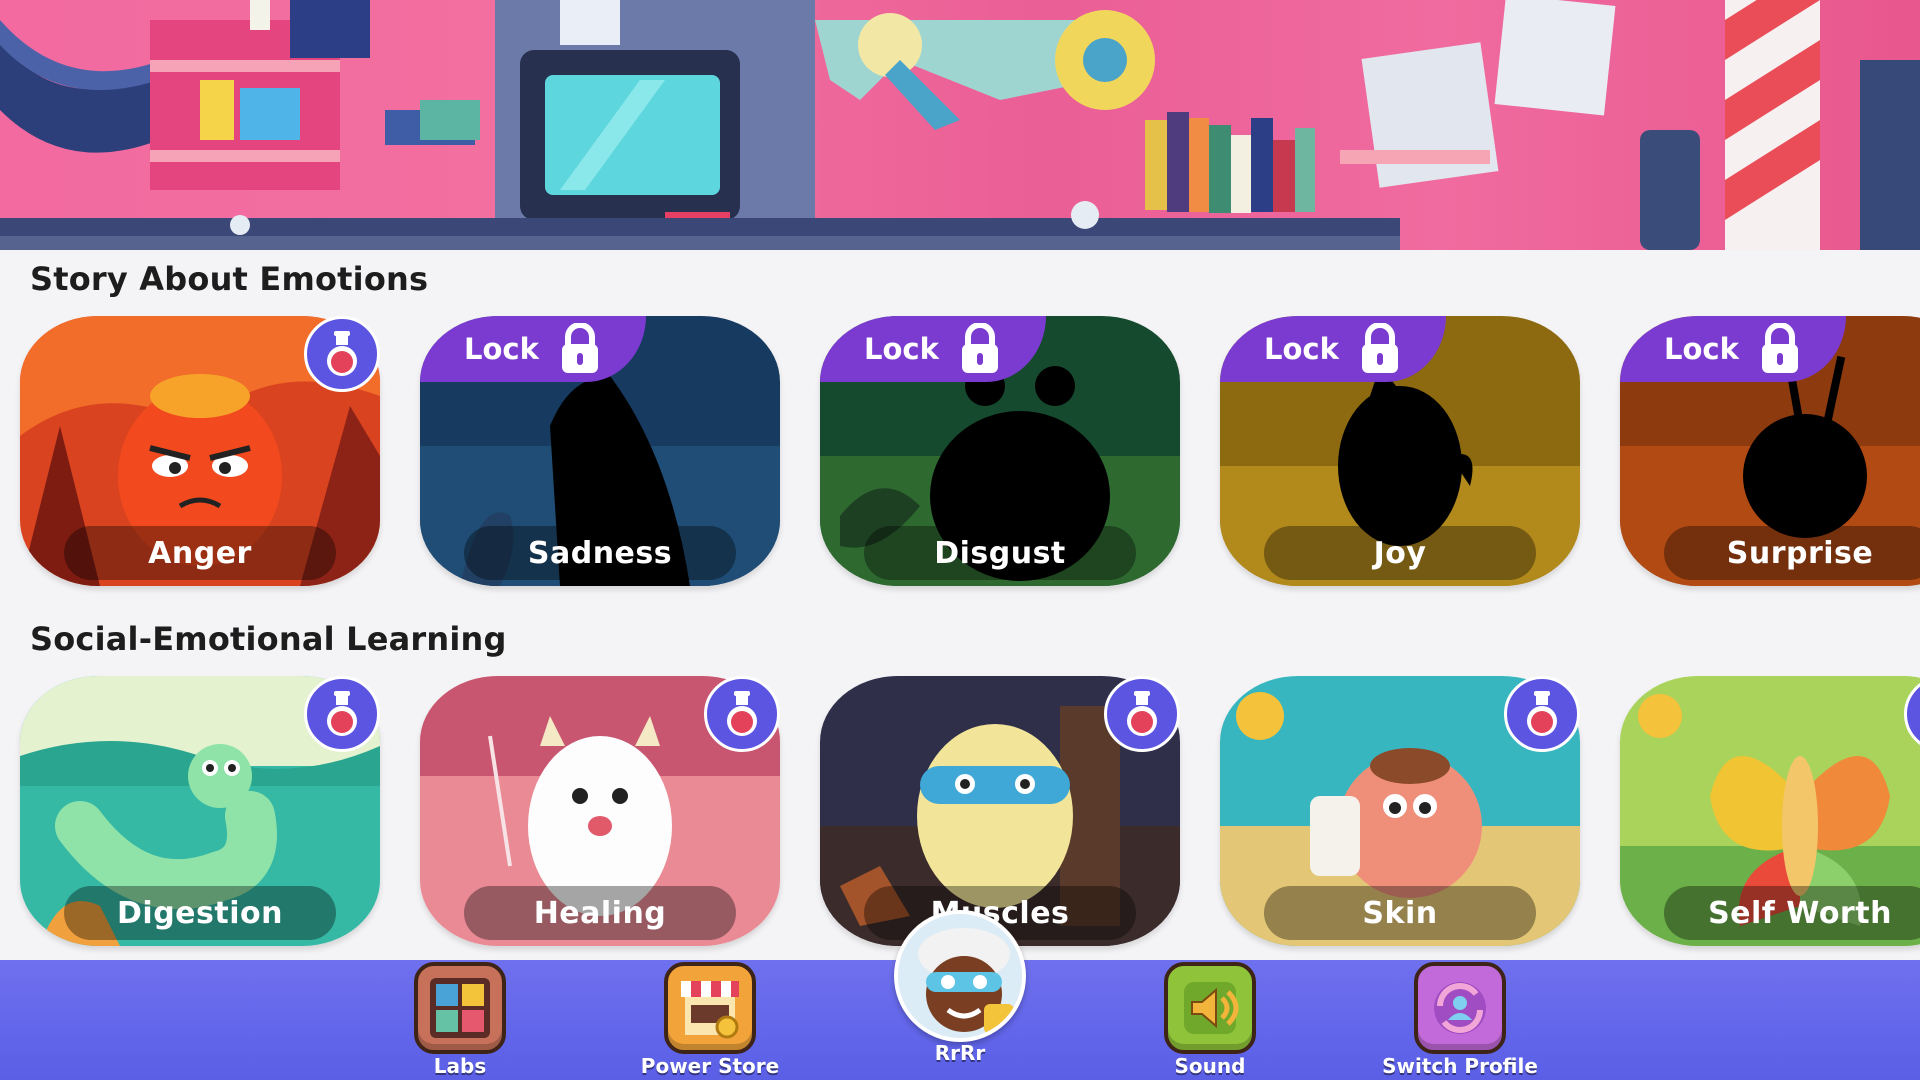  I want to click on nav-label: Switch Profile, so click(1460, 1066).